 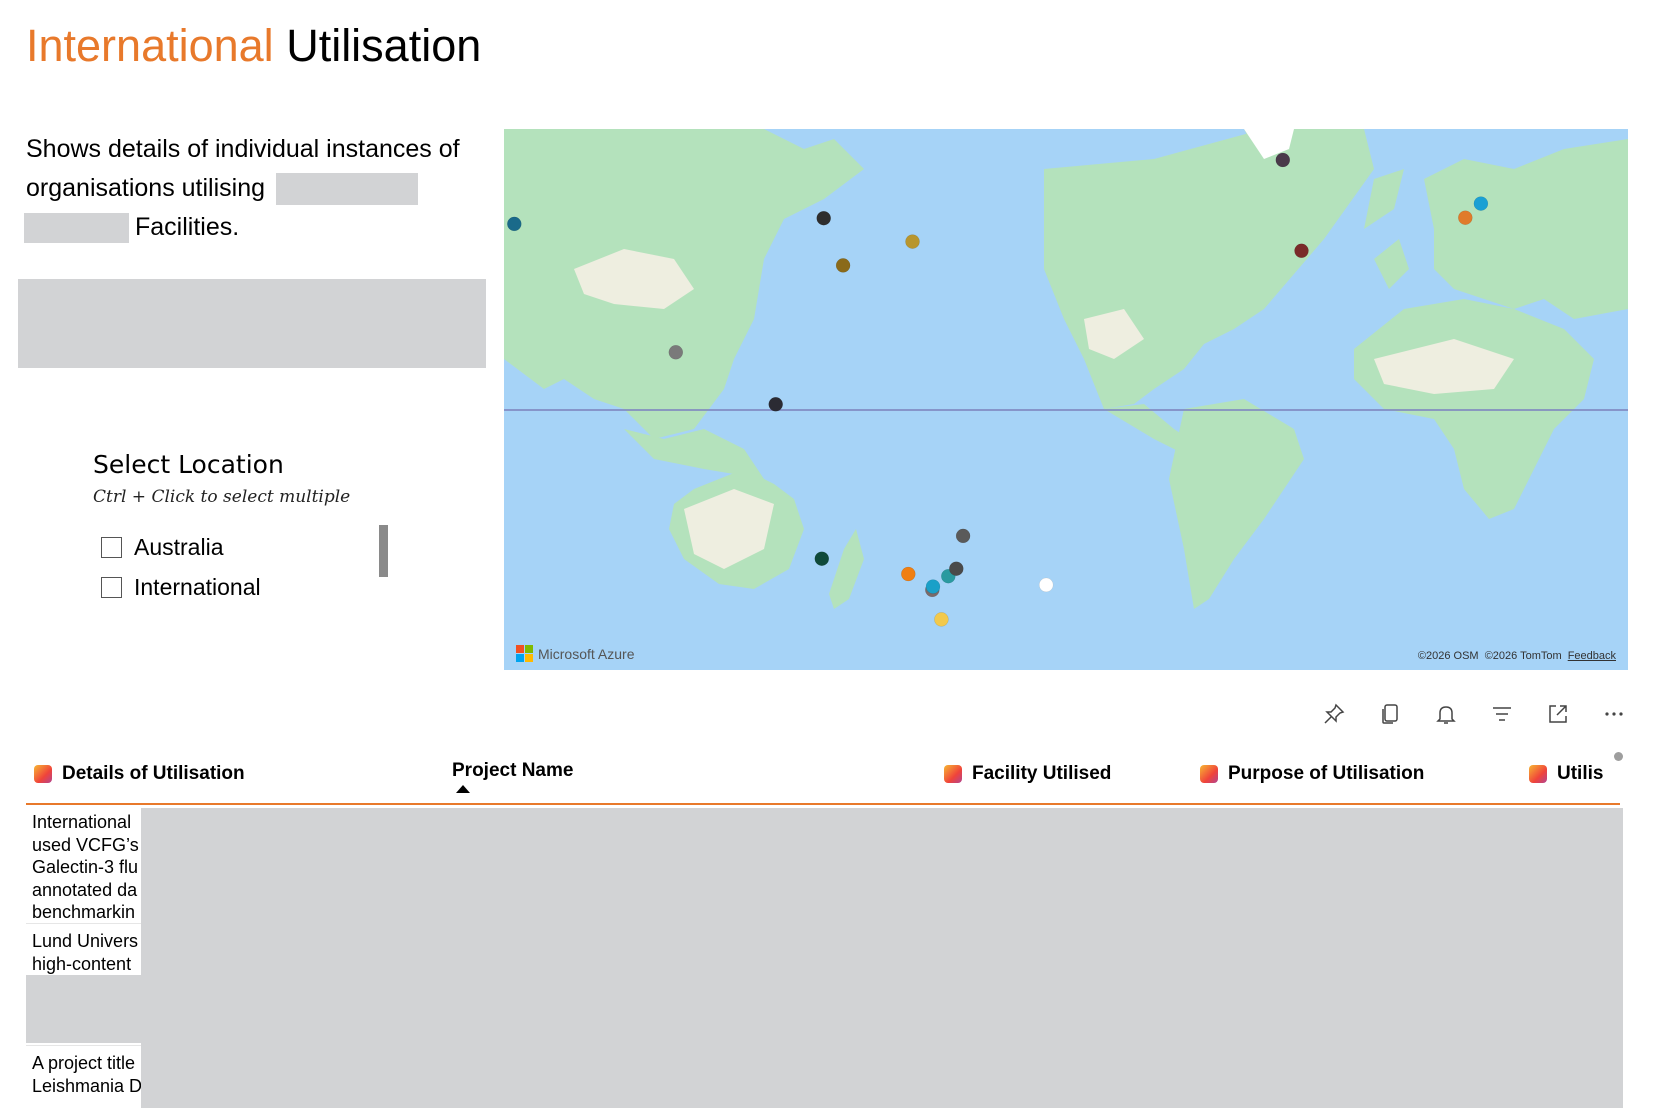 What do you see at coordinates (383, 551) in the screenshot?
I see `slicer-scrollbar` at bounding box center [383, 551].